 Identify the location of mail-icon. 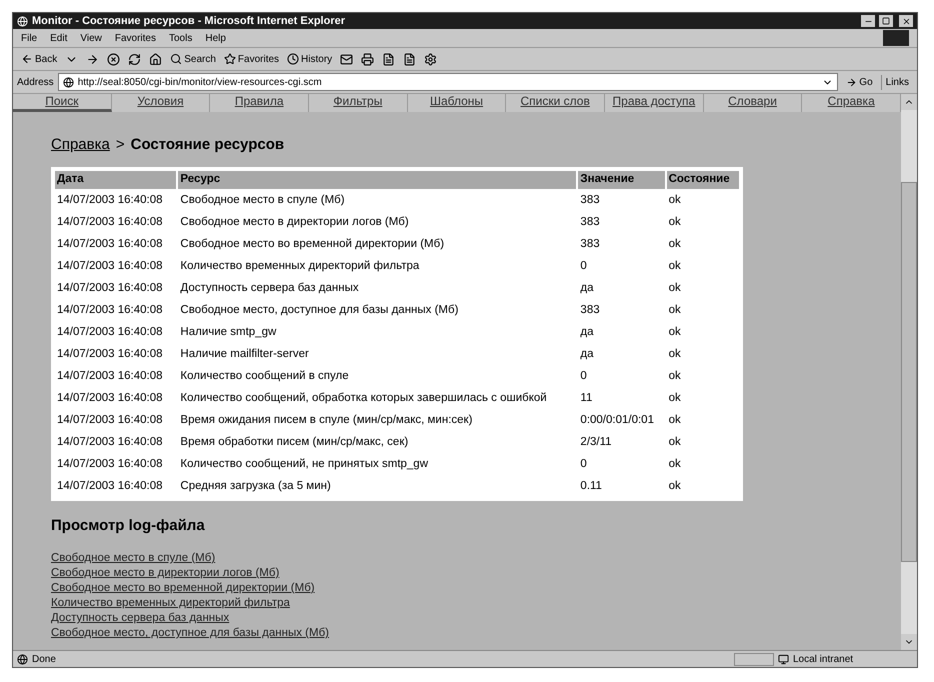
(347, 59).